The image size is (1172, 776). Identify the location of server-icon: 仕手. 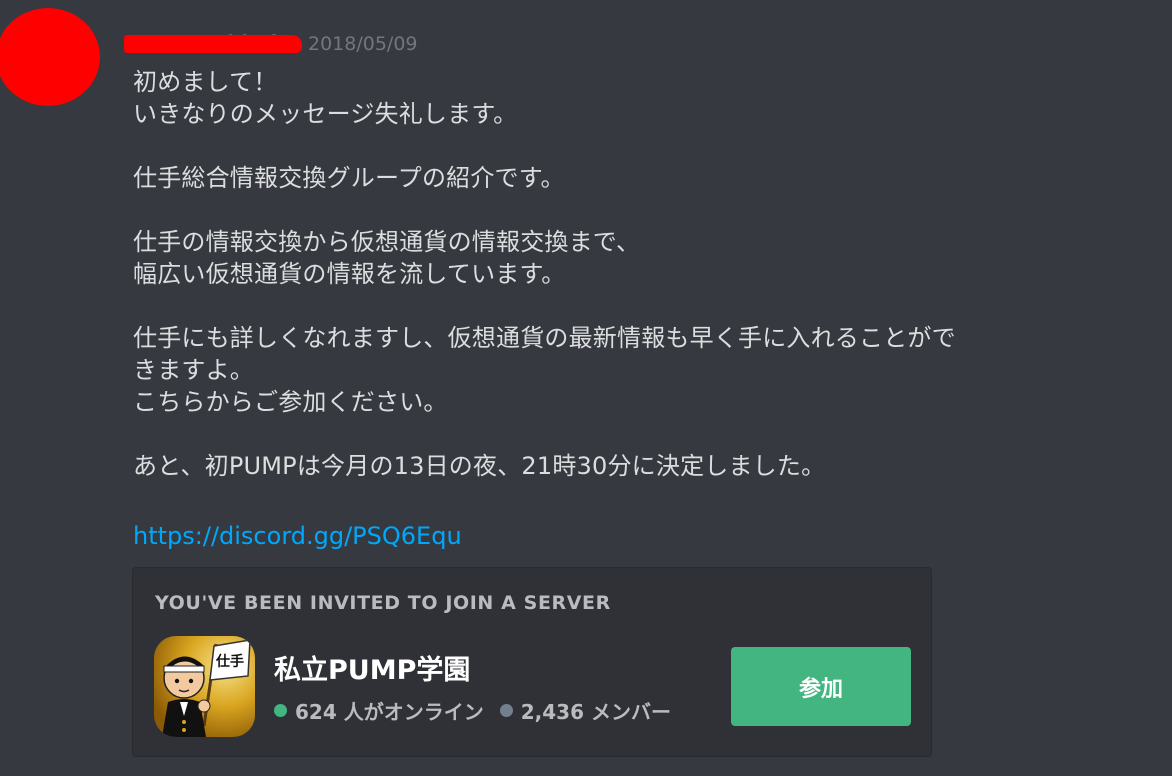
(204, 686).